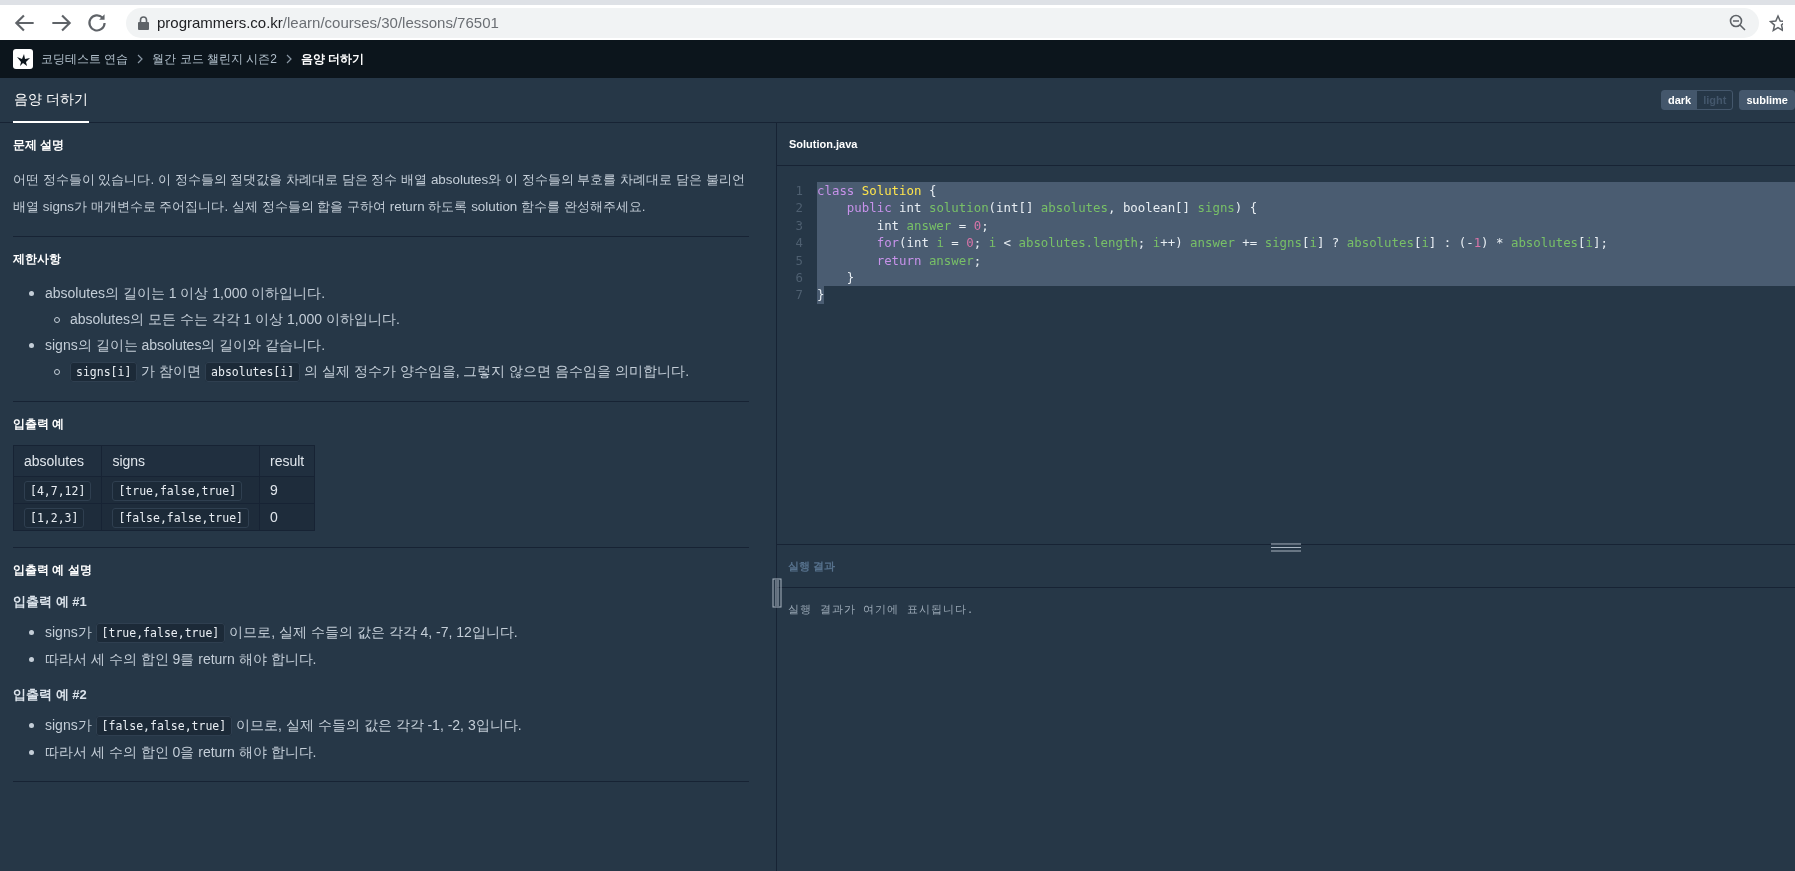 The height and width of the screenshot is (871, 1795). Describe the element at coordinates (180, 461) in the screenshot. I see `table-header: signs` at that location.